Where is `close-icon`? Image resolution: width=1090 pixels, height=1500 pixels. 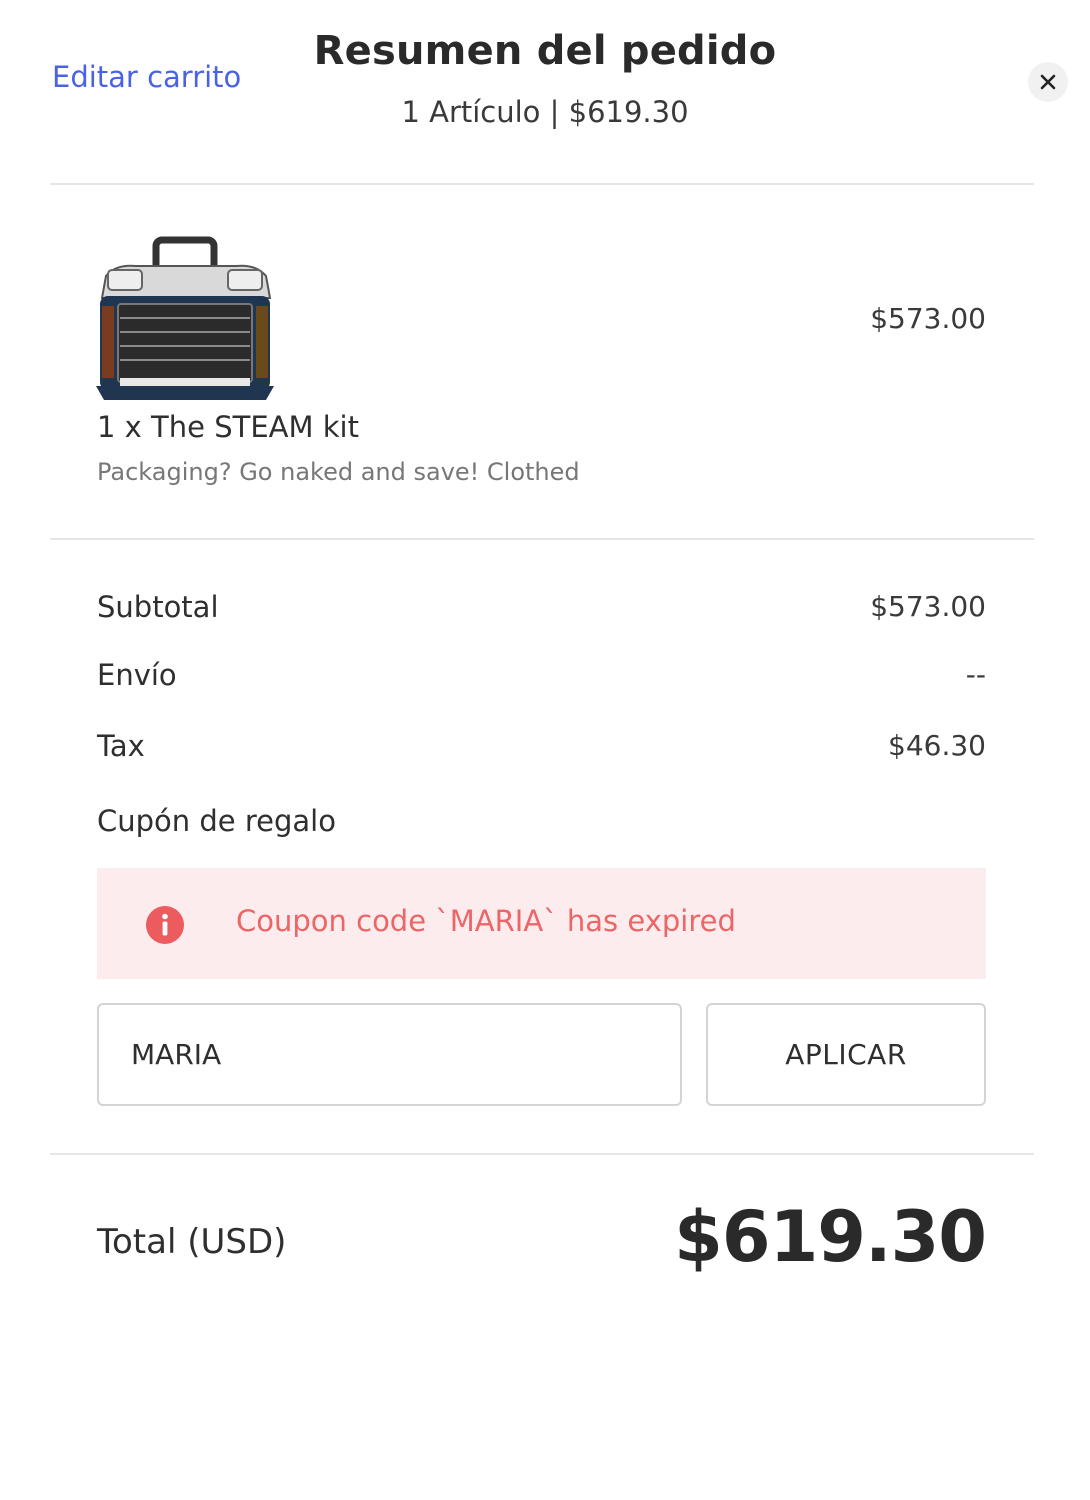 close-icon is located at coordinates (1048, 82).